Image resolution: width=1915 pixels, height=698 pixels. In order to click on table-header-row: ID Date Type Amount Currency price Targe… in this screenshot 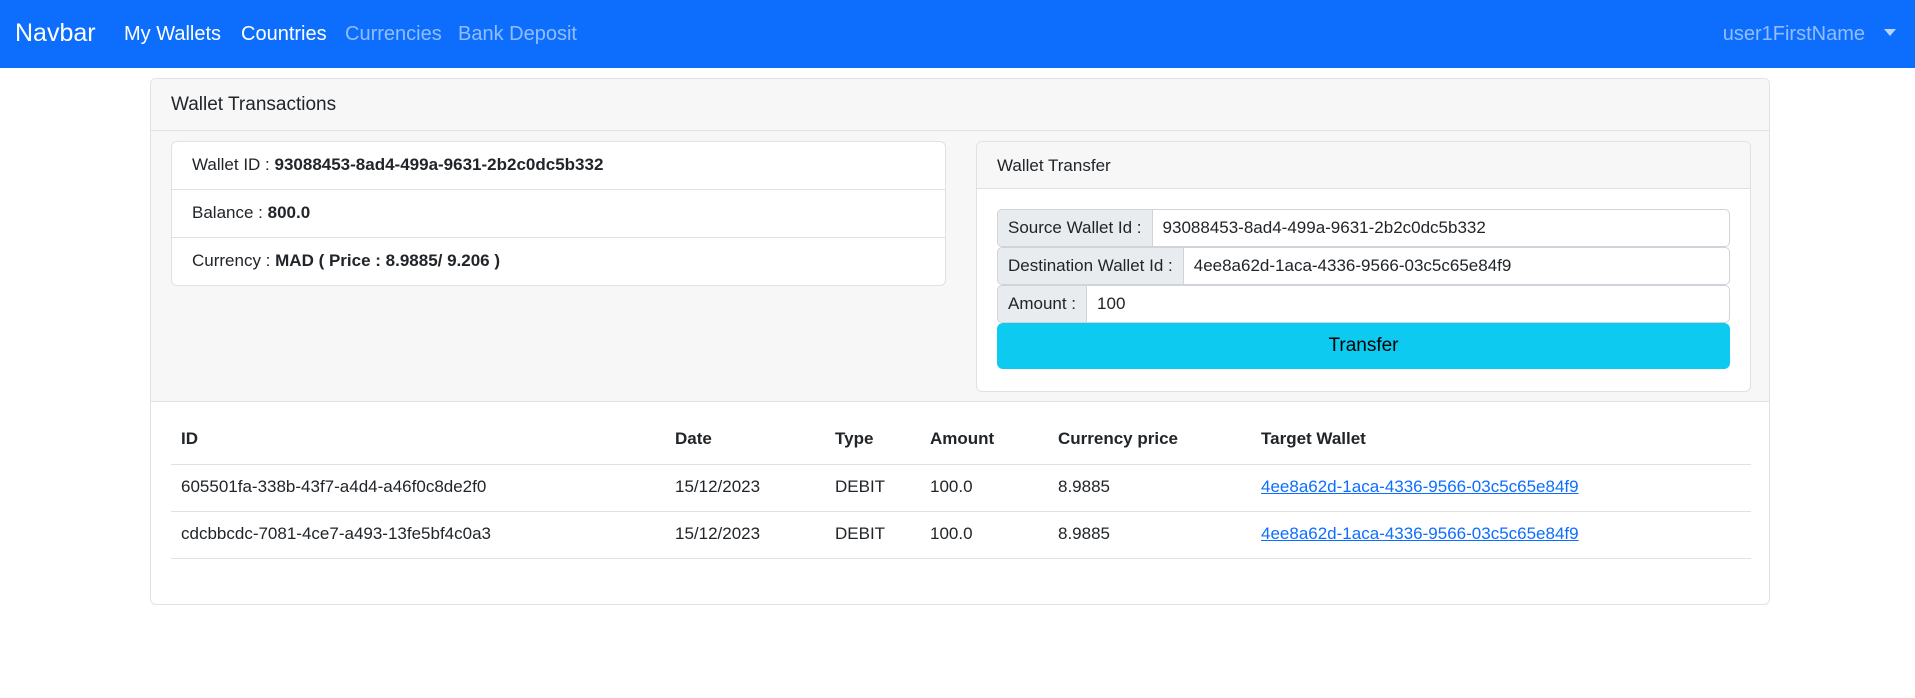, I will do `click(961, 441)`.